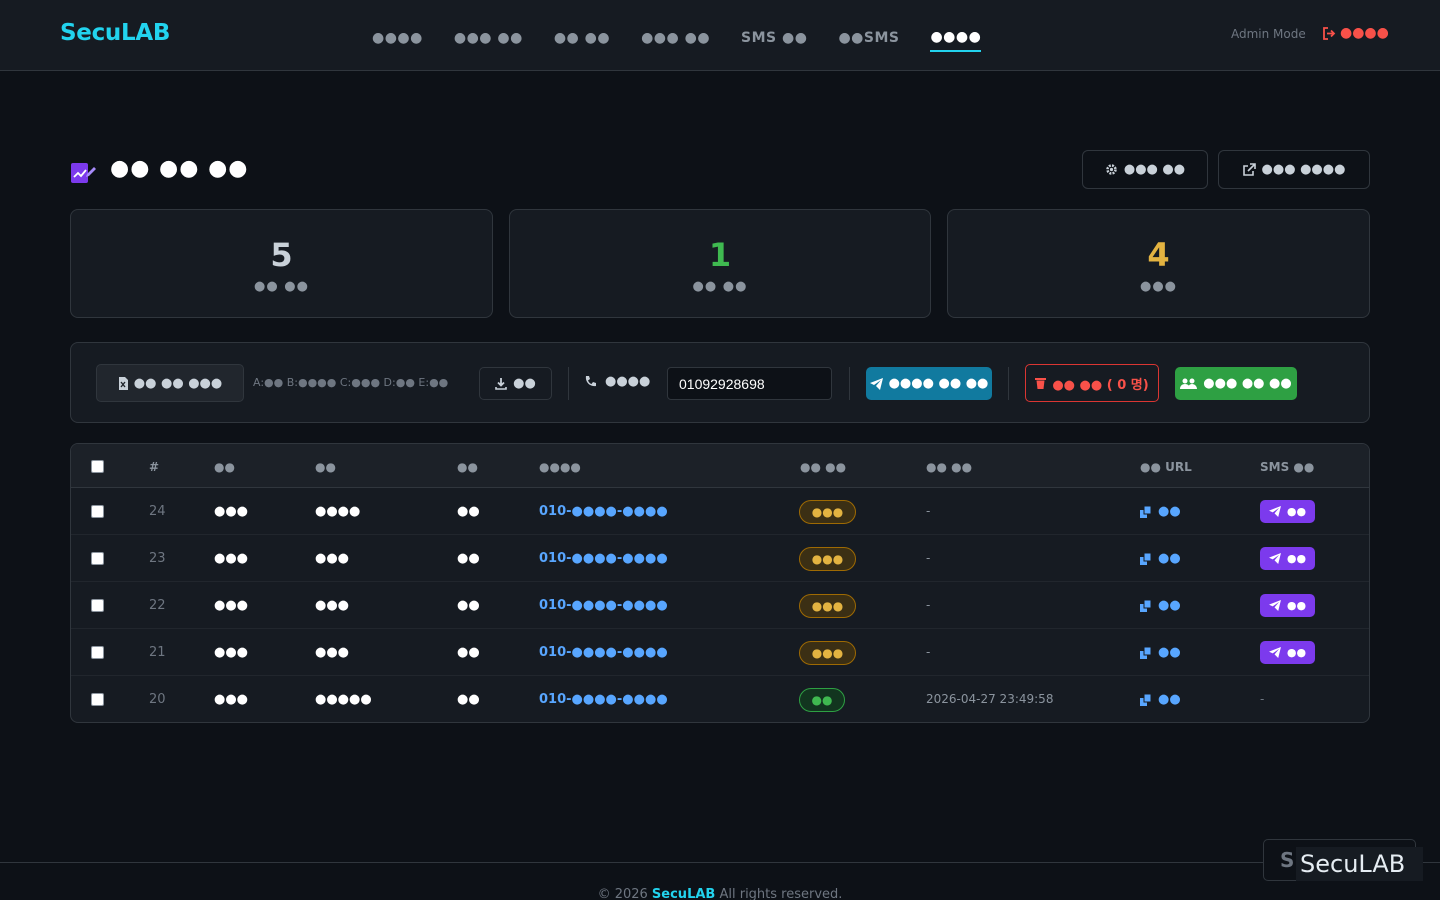 The image size is (1440, 900). I want to click on delete-selected-label: ●● ●● ( 0 명), so click(1100, 385).